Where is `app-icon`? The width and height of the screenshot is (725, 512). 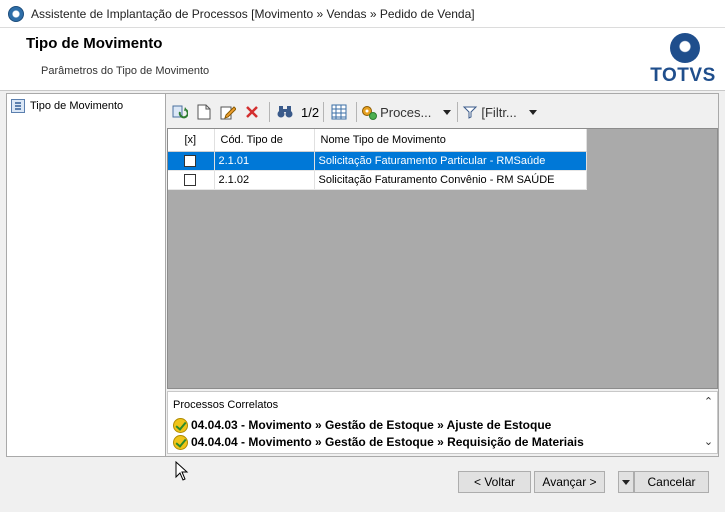 app-icon is located at coordinates (16, 14).